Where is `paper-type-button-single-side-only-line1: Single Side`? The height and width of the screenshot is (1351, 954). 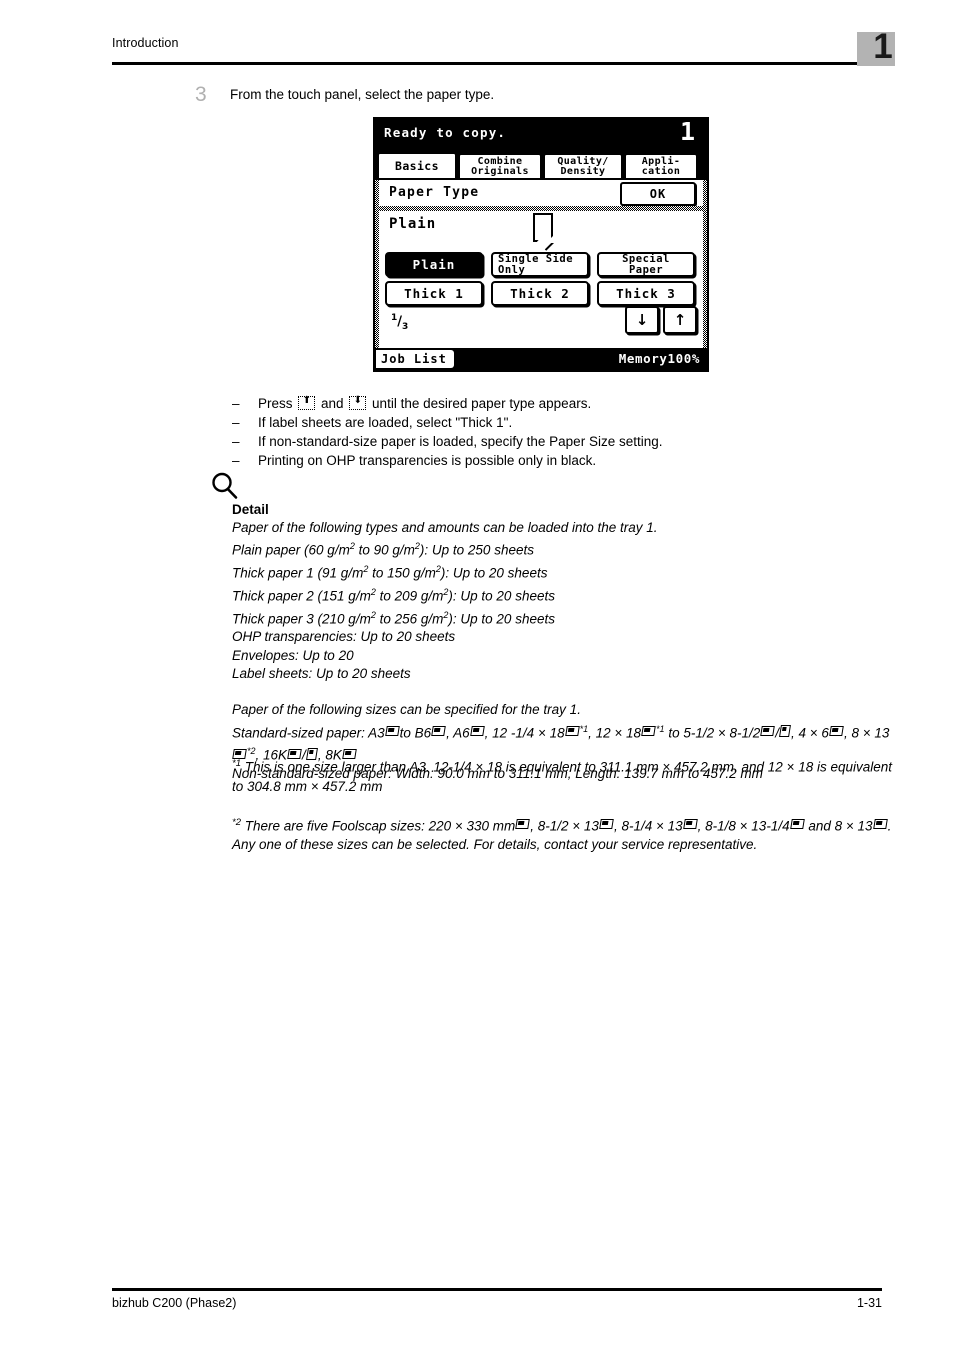 paper-type-button-single-side-only-line1: Single Side is located at coordinates (536, 258).